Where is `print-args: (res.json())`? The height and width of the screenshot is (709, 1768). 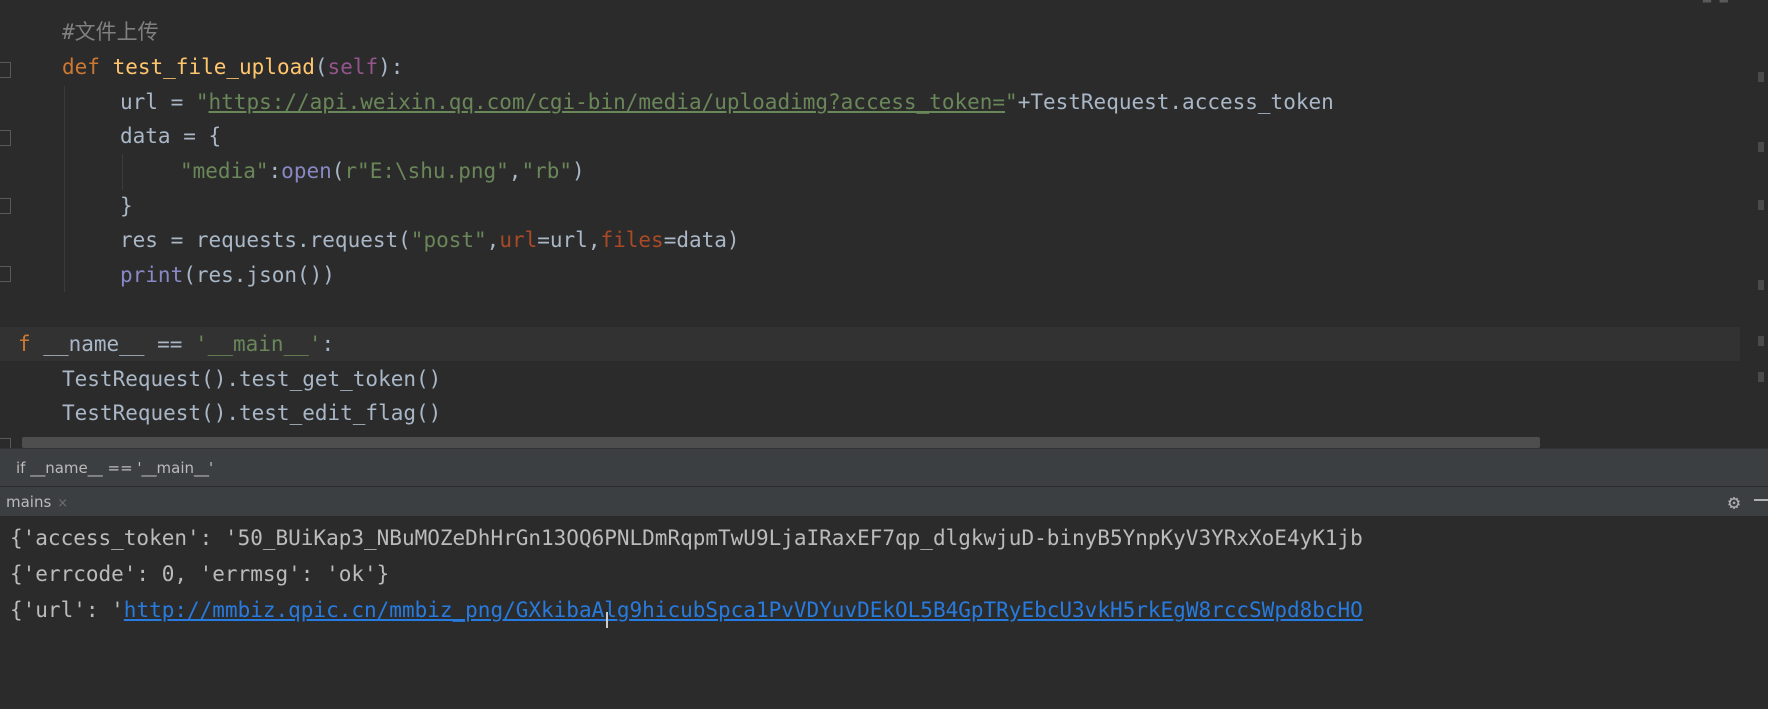
print-args: (res.json()) is located at coordinates (259, 275).